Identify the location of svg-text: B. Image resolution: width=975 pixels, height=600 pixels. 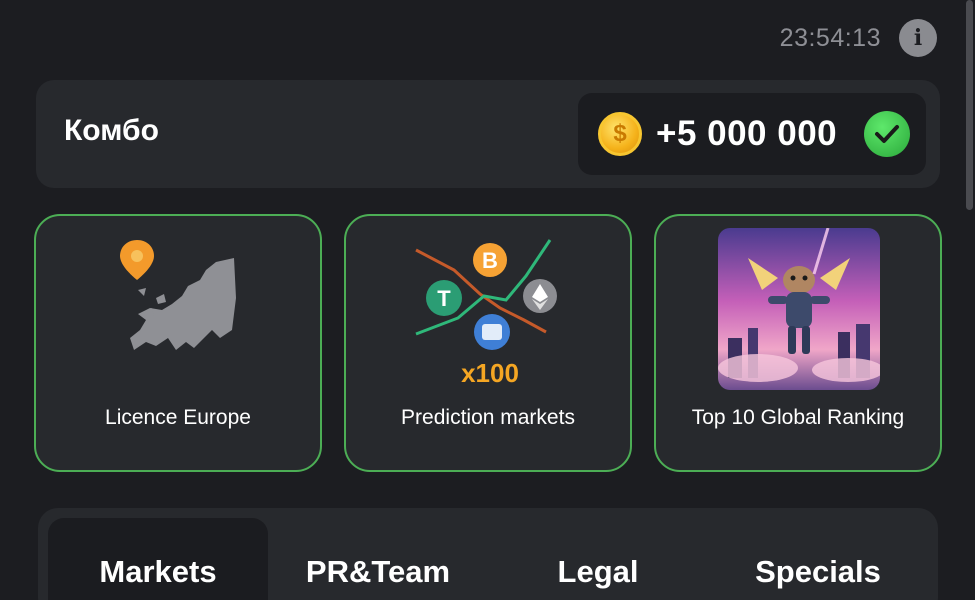
(490, 260).